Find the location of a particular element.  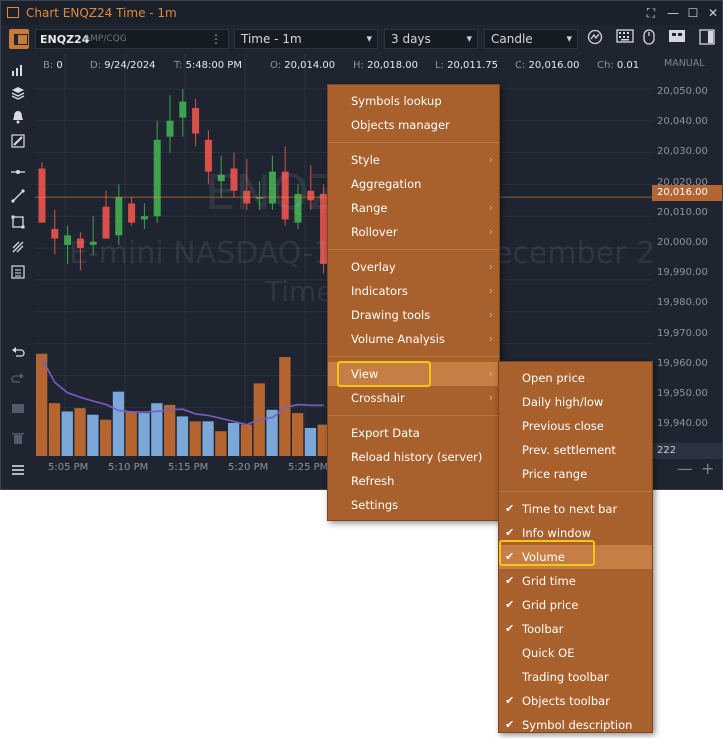

menu-item-label: Overlay is located at coordinates (373, 267).